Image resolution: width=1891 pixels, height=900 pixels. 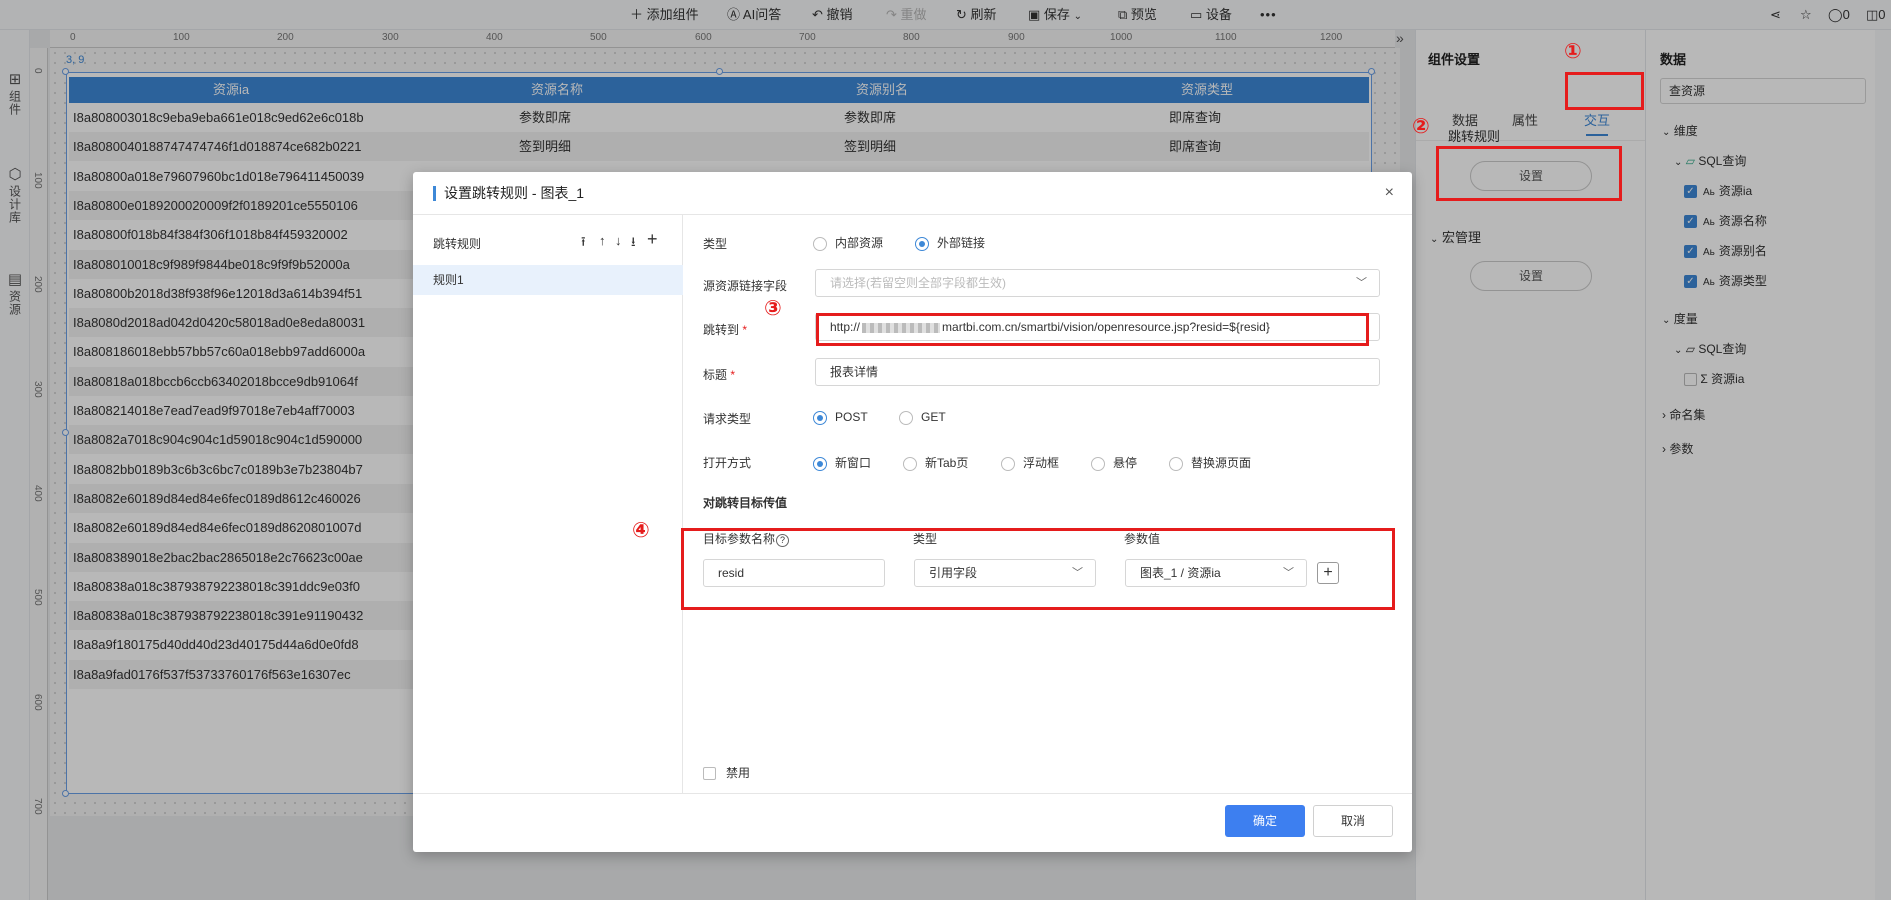 I want to click on move-up-icon: ↑, so click(x=602, y=240).